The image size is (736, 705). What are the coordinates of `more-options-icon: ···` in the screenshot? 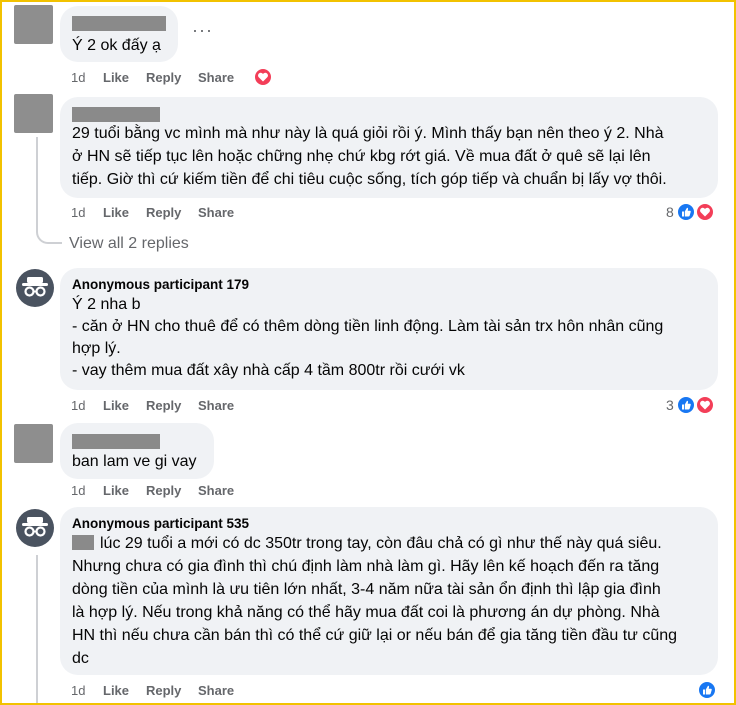 It's located at (202, 30).